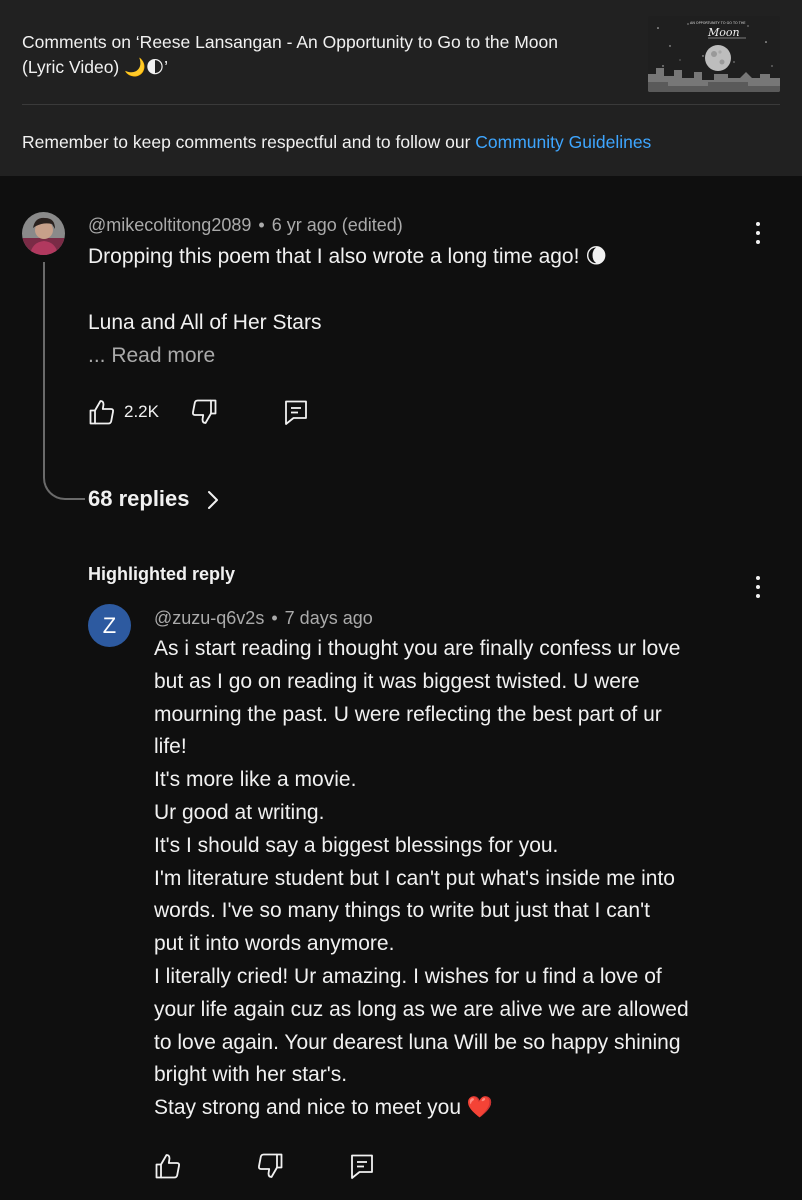  Describe the element at coordinates (563, 142) in the screenshot. I see `community-guidelines-link: Community Guidelines` at that location.